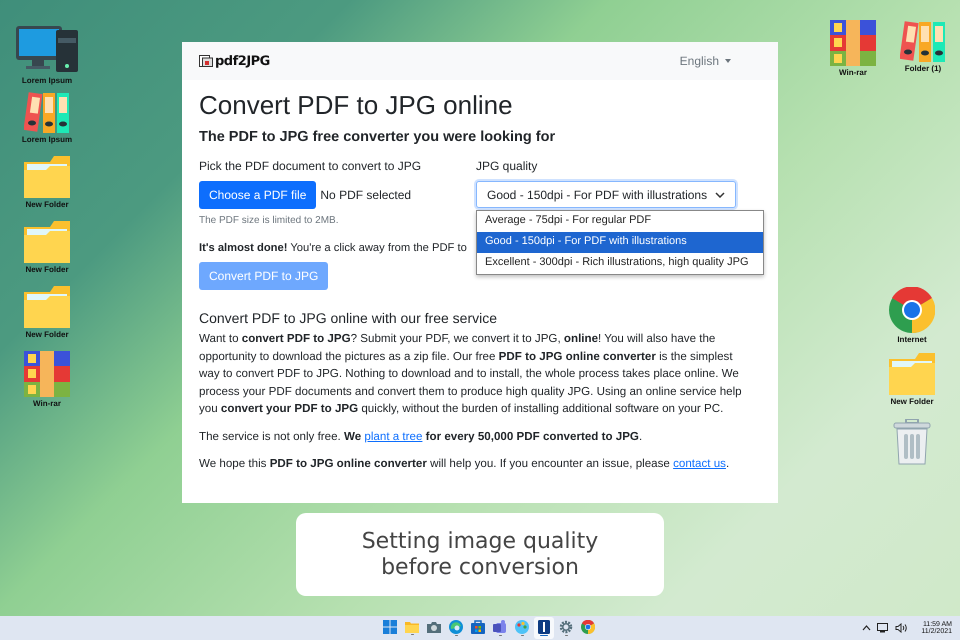 This screenshot has width=960, height=640. What do you see at coordinates (699, 463) in the screenshot?
I see `contact-link: contact us` at bounding box center [699, 463].